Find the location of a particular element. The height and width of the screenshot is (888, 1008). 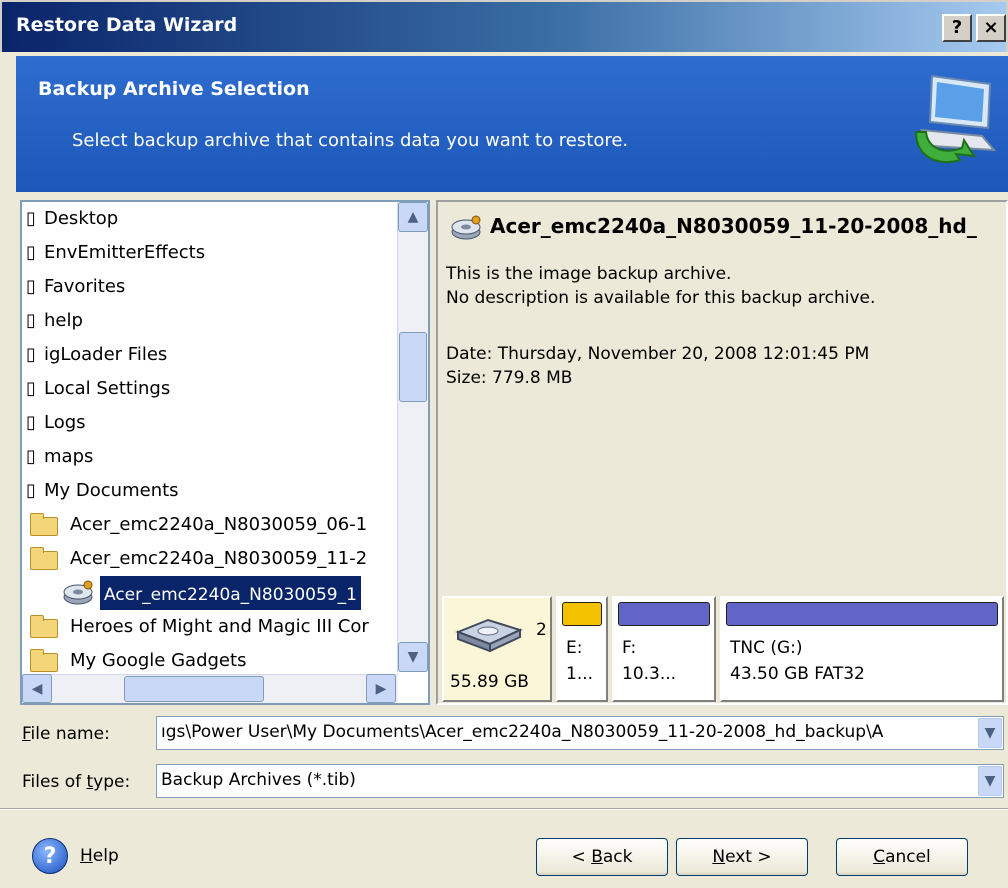

vertical-scroll-thumb is located at coordinates (413, 367).